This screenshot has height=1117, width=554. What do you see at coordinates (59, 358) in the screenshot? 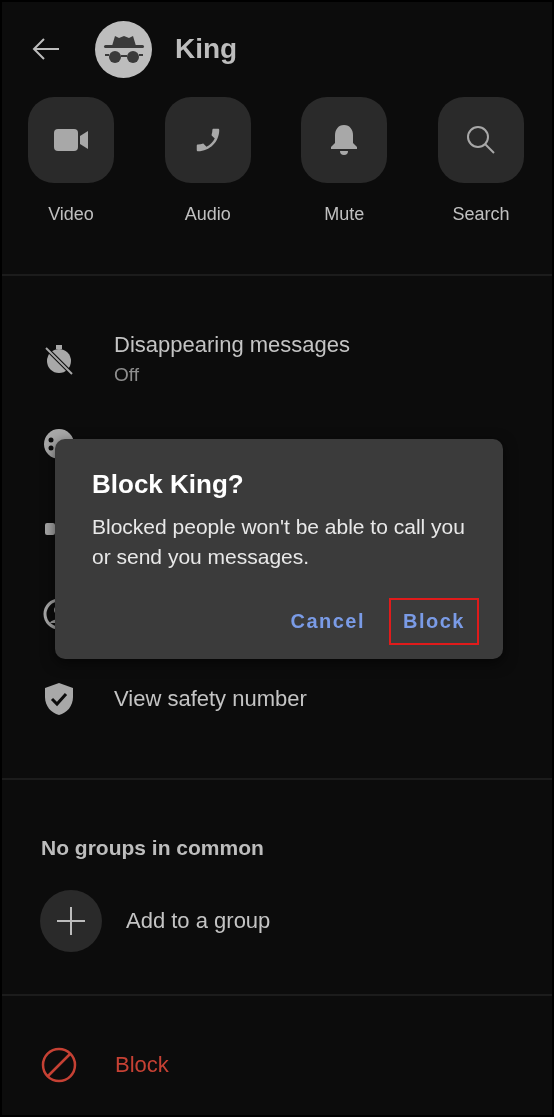
I see `timer-off-icon` at bounding box center [59, 358].